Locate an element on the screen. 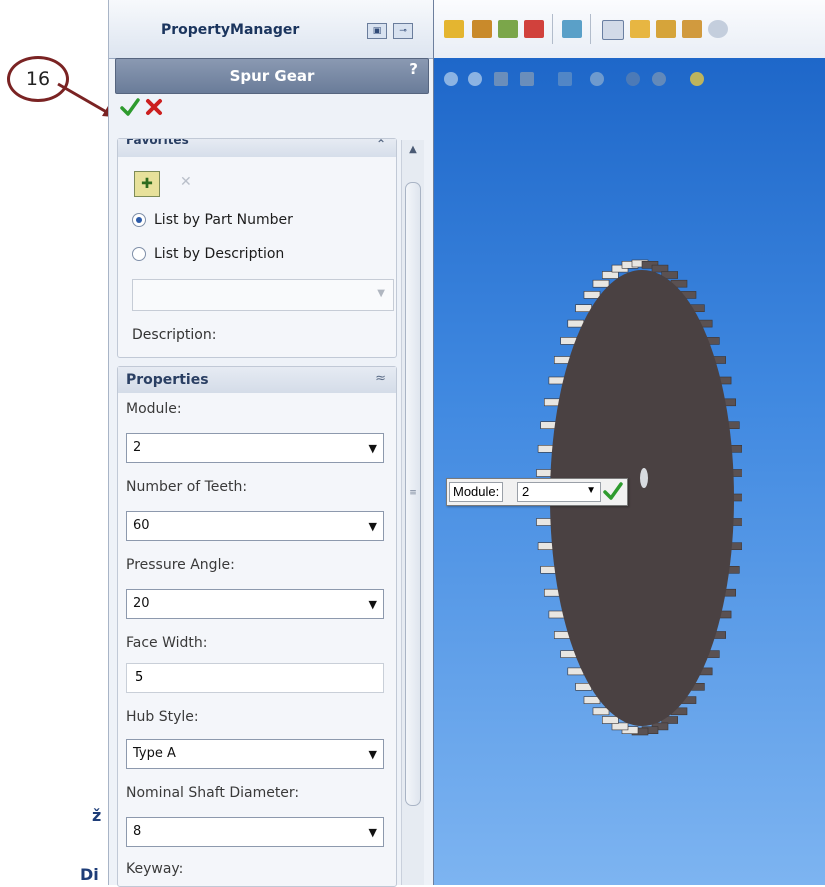  heads-up-view-toolbar is located at coordinates (630, 79).